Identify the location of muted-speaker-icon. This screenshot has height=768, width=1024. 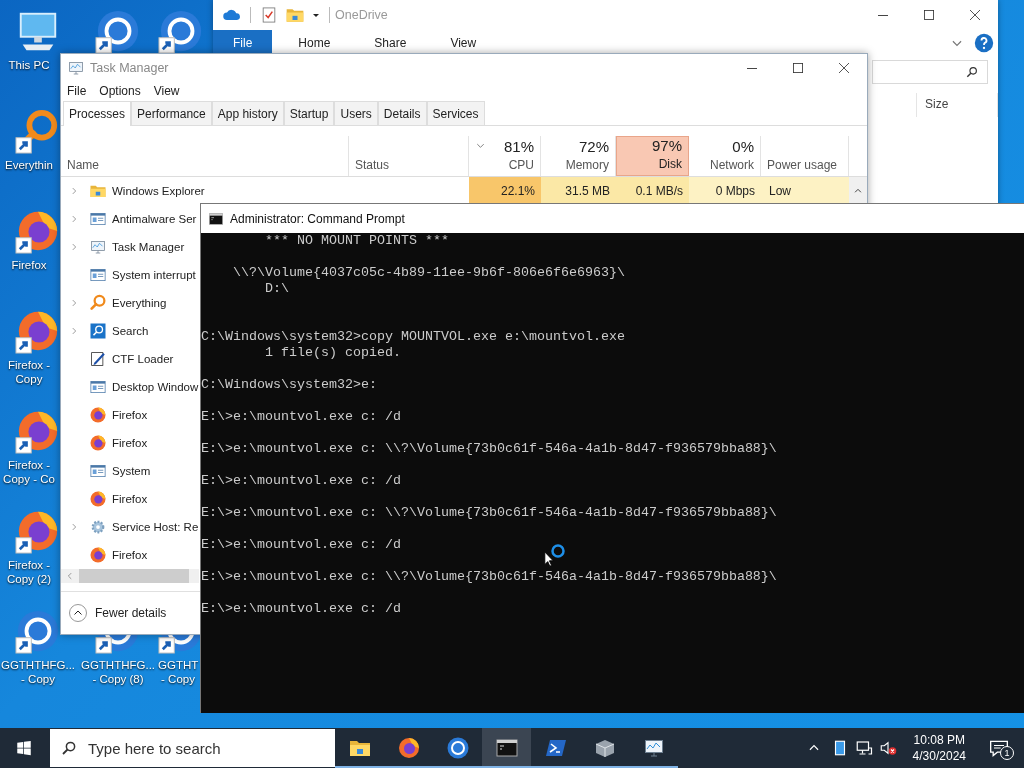
(887, 748).